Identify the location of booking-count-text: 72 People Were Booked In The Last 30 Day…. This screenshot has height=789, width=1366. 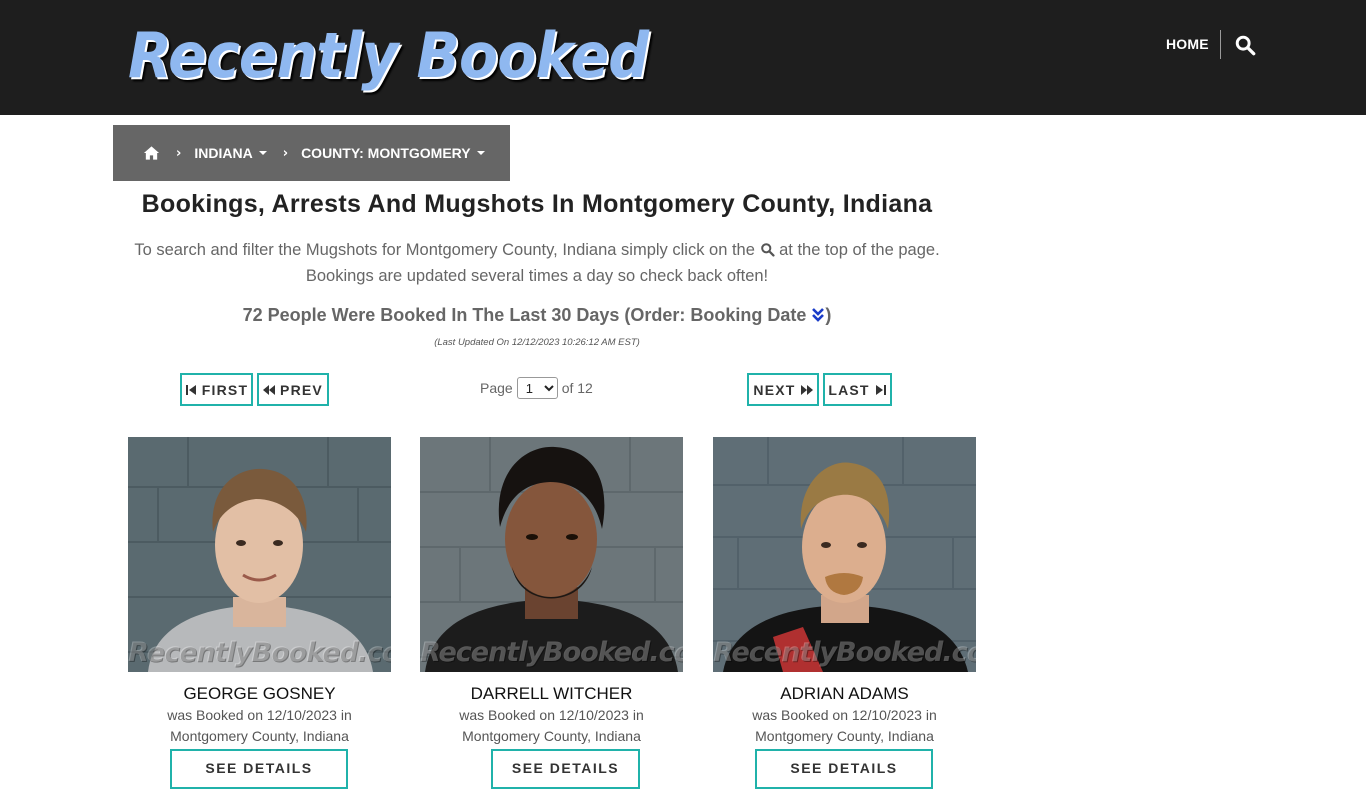
(524, 315).